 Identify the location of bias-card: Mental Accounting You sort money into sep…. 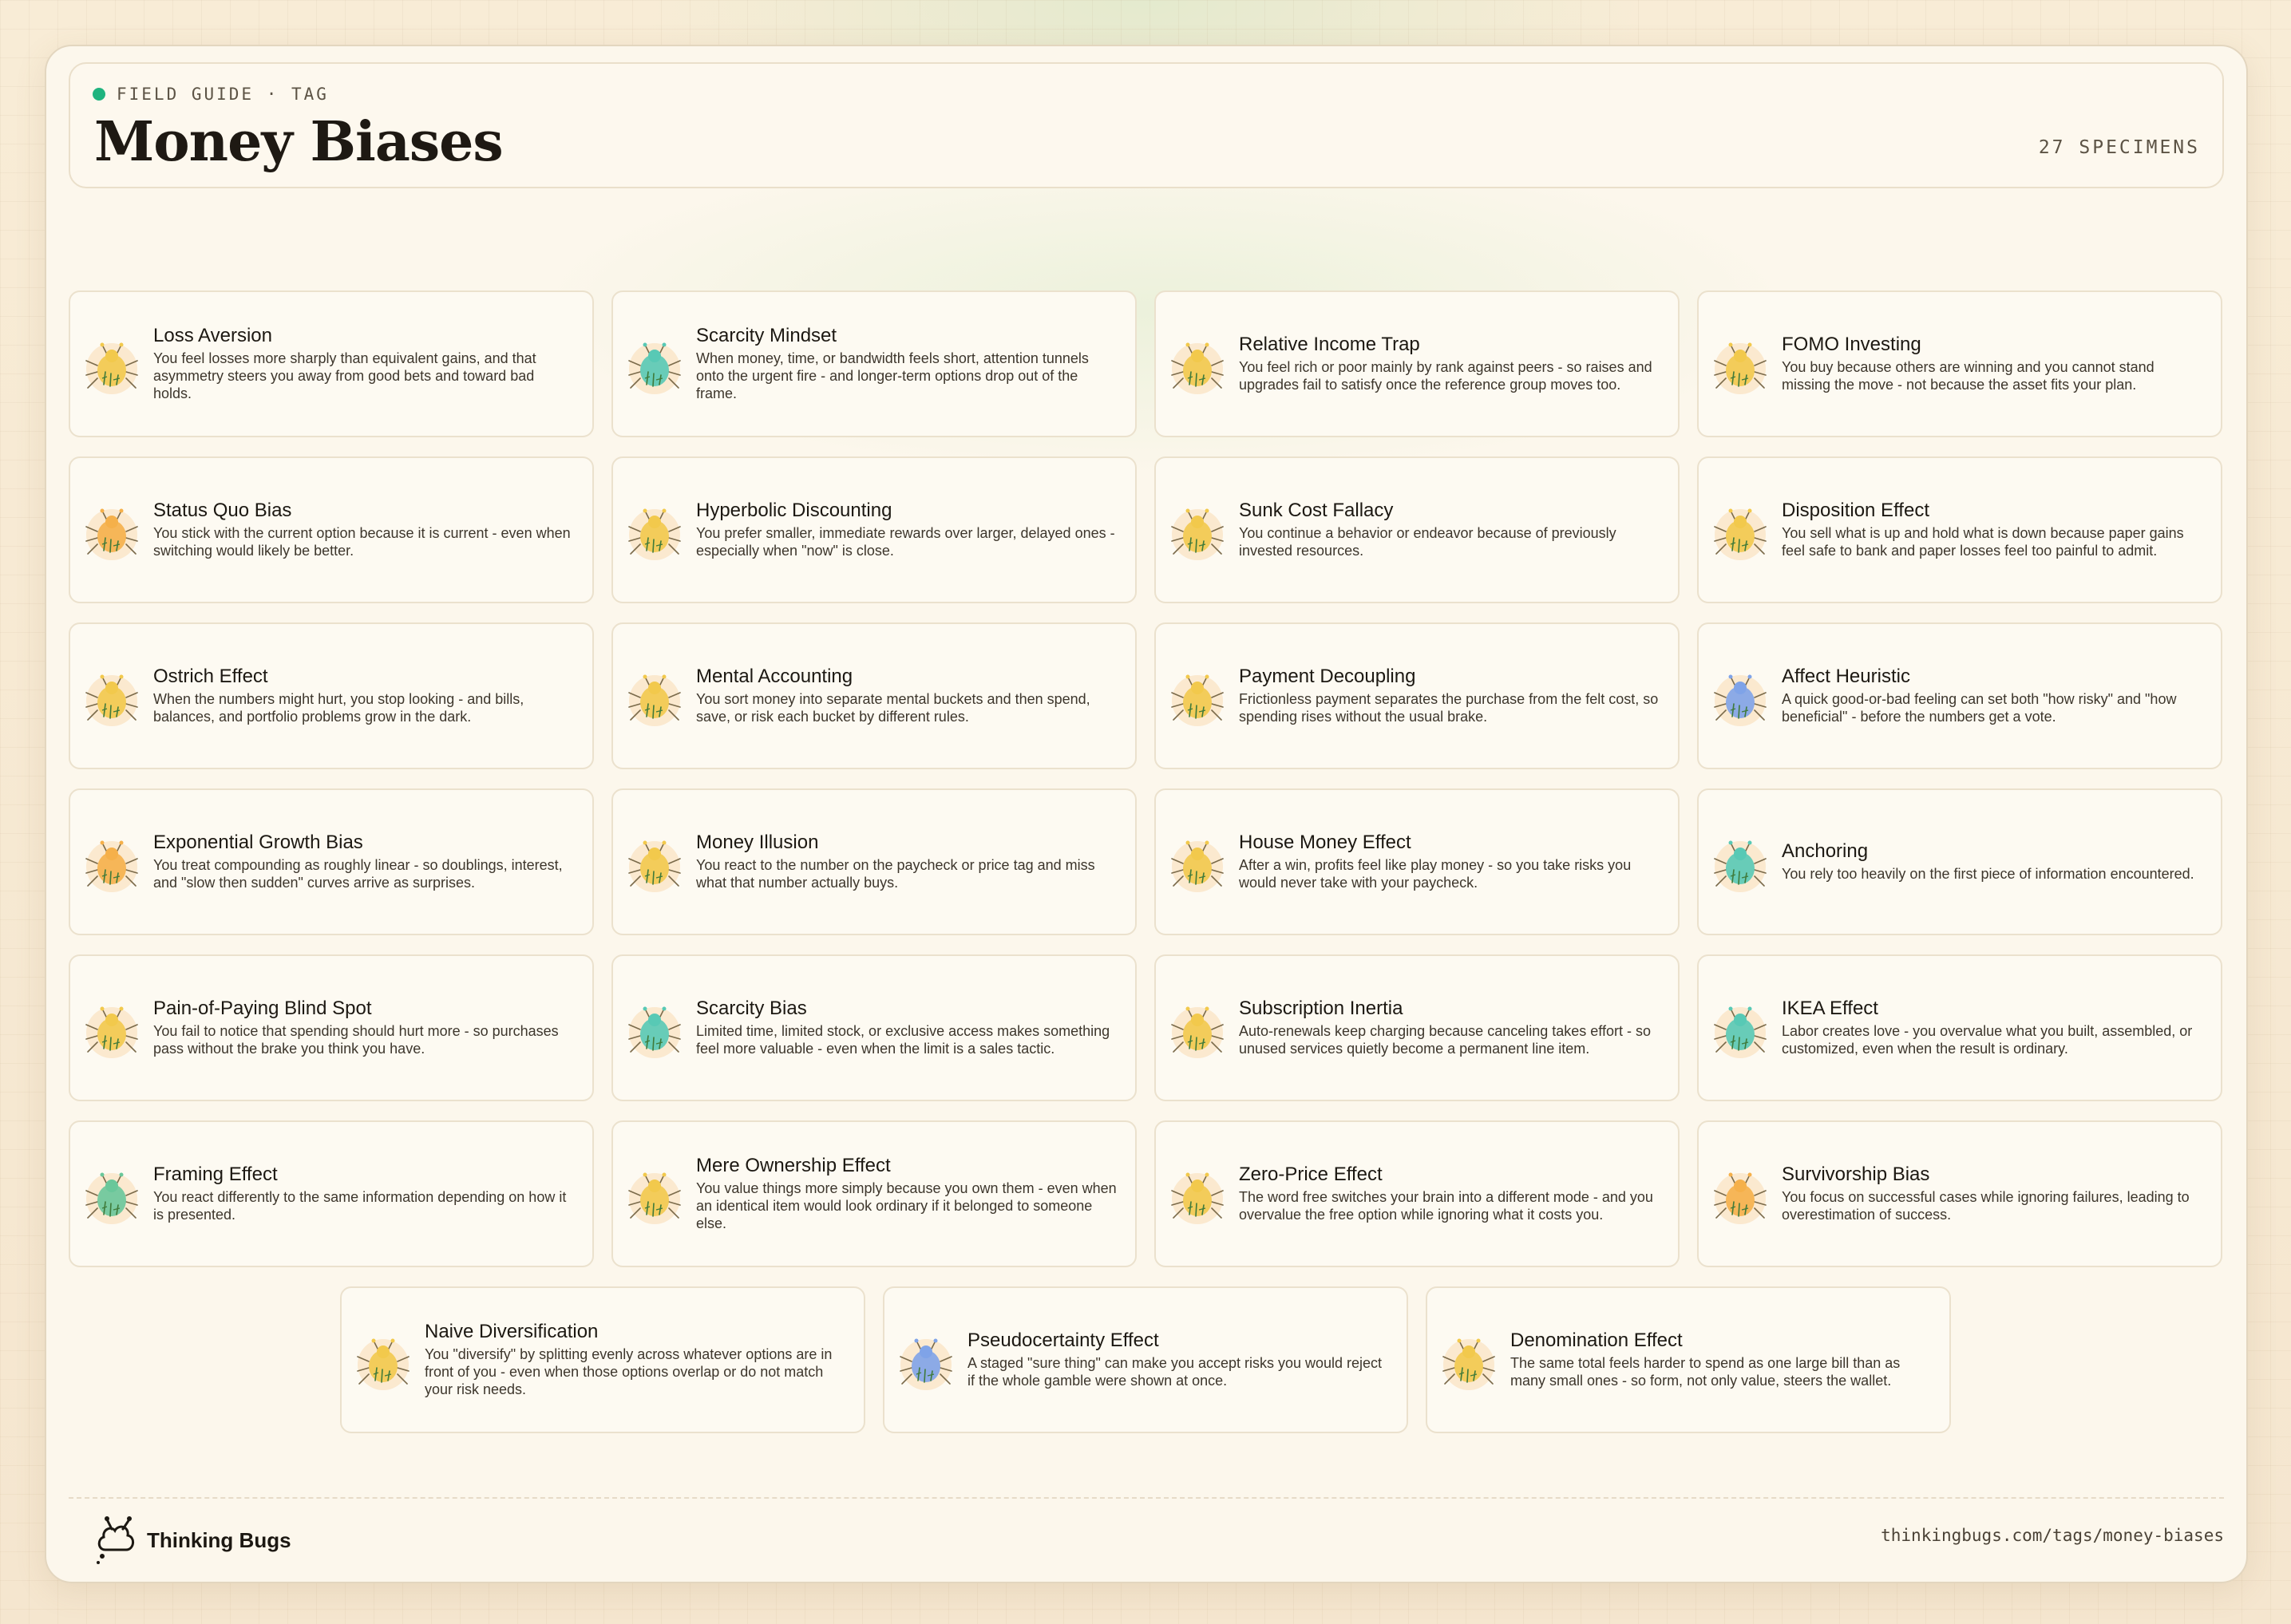
(874, 695).